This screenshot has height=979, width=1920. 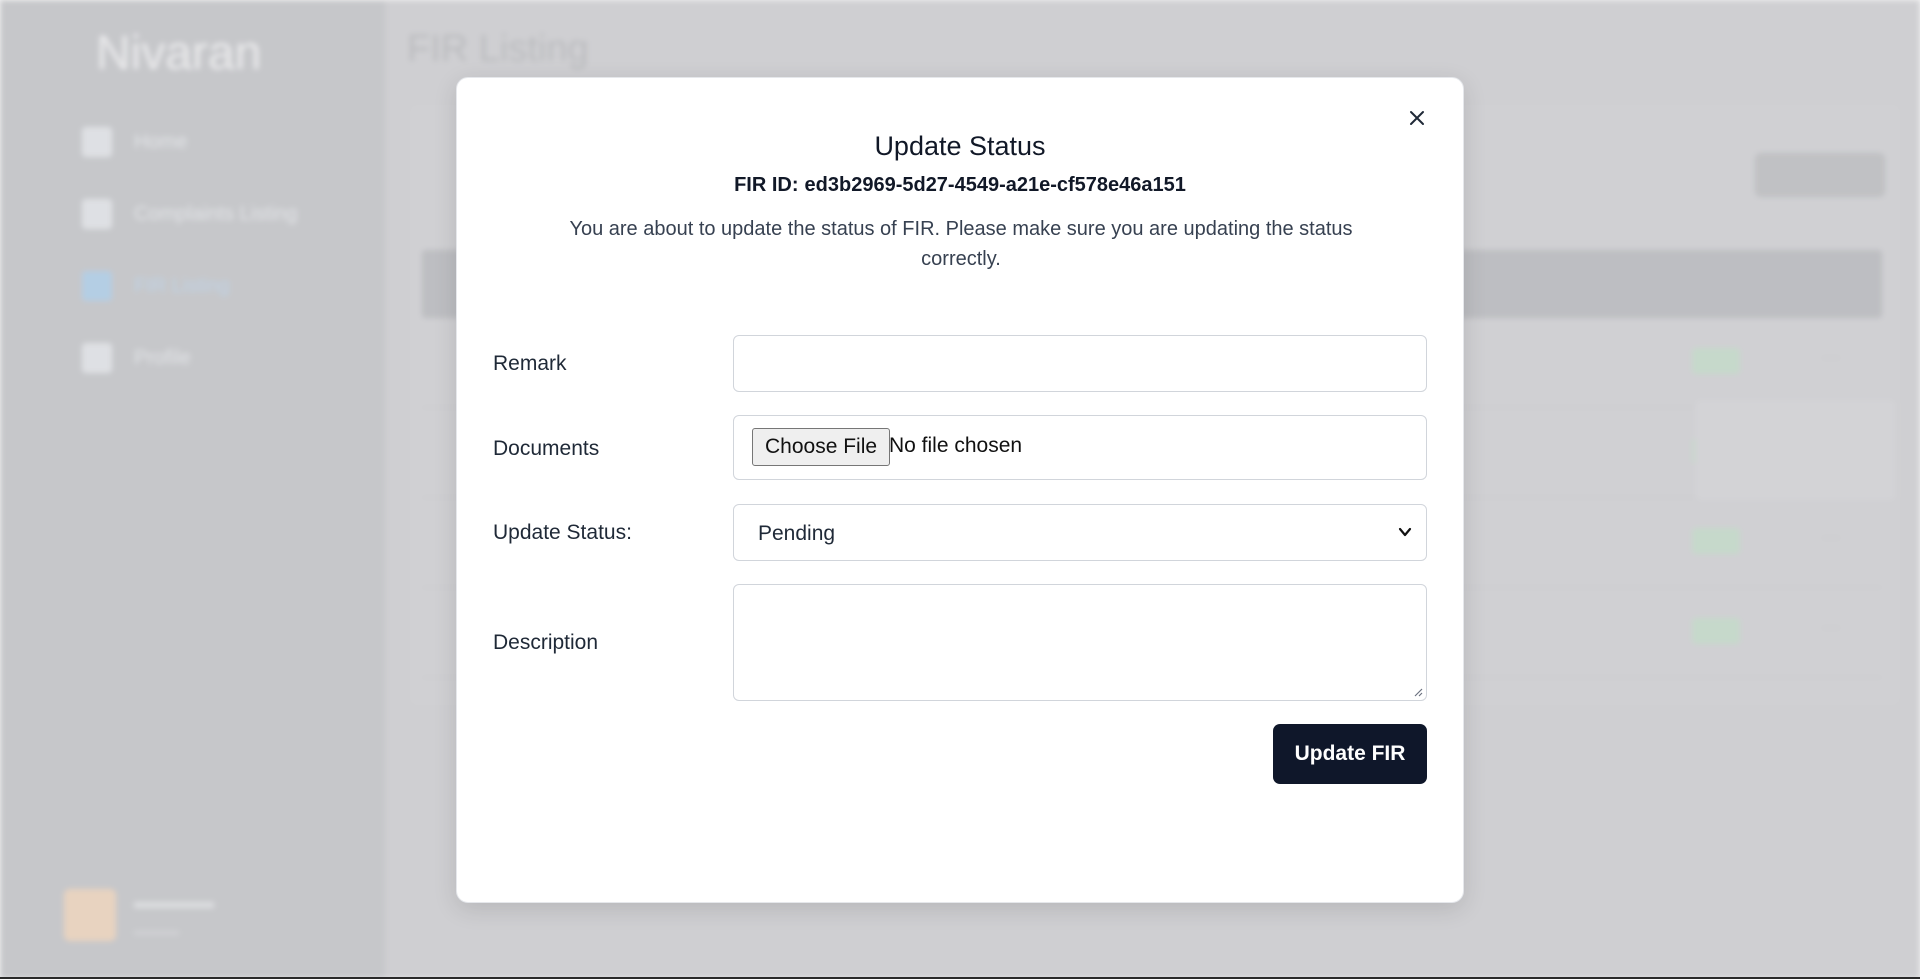 What do you see at coordinates (766, 185) in the screenshot?
I see `fir-id-label: FIR ID:` at bounding box center [766, 185].